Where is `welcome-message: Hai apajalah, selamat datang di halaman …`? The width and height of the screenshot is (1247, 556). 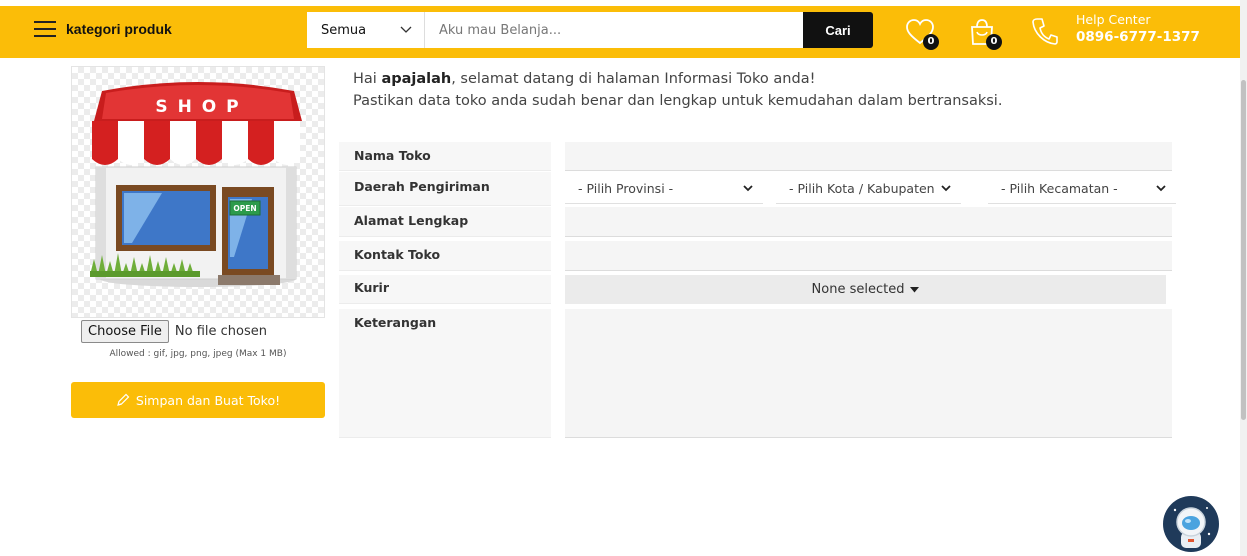
welcome-message: Hai apajalah, selamat datang di halaman … is located at coordinates (677, 90).